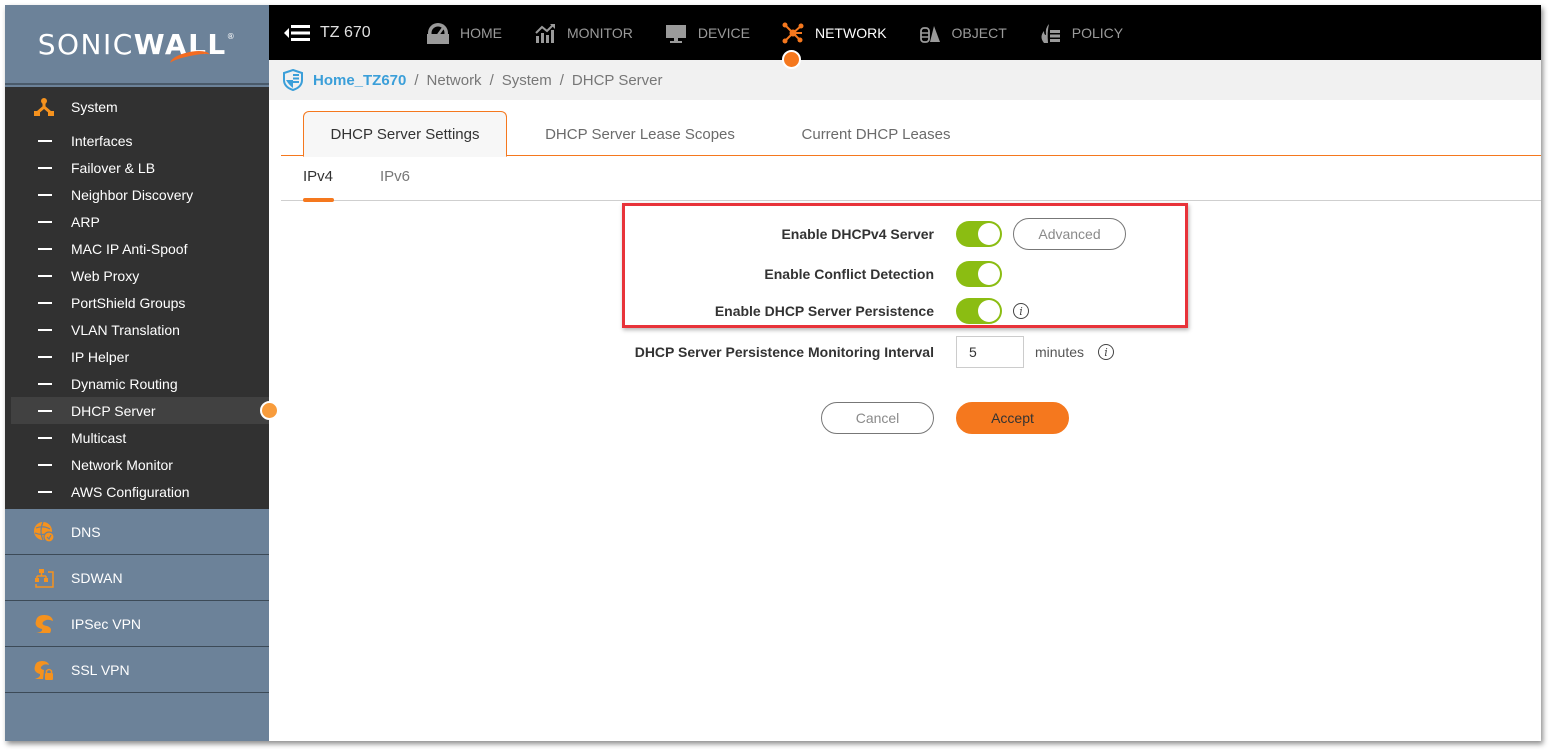 This screenshot has width=1549, height=750. What do you see at coordinates (1081, 32) in the screenshot?
I see `nav-policy: POLICY` at bounding box center [1081, 32].